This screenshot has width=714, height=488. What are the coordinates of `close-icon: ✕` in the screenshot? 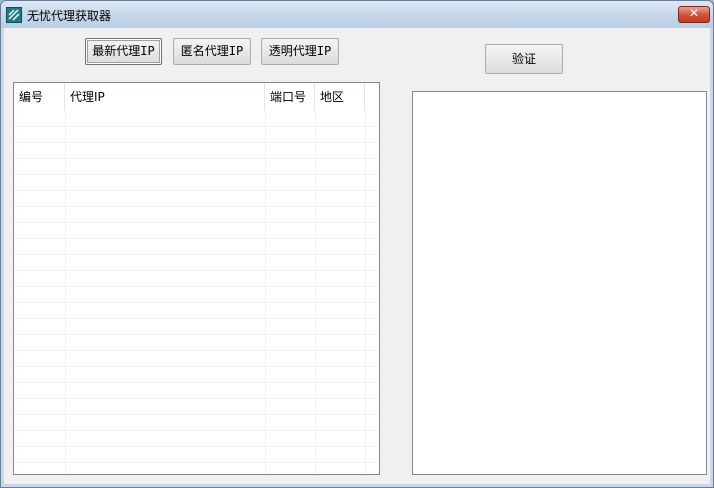 It's located at (694, 13).